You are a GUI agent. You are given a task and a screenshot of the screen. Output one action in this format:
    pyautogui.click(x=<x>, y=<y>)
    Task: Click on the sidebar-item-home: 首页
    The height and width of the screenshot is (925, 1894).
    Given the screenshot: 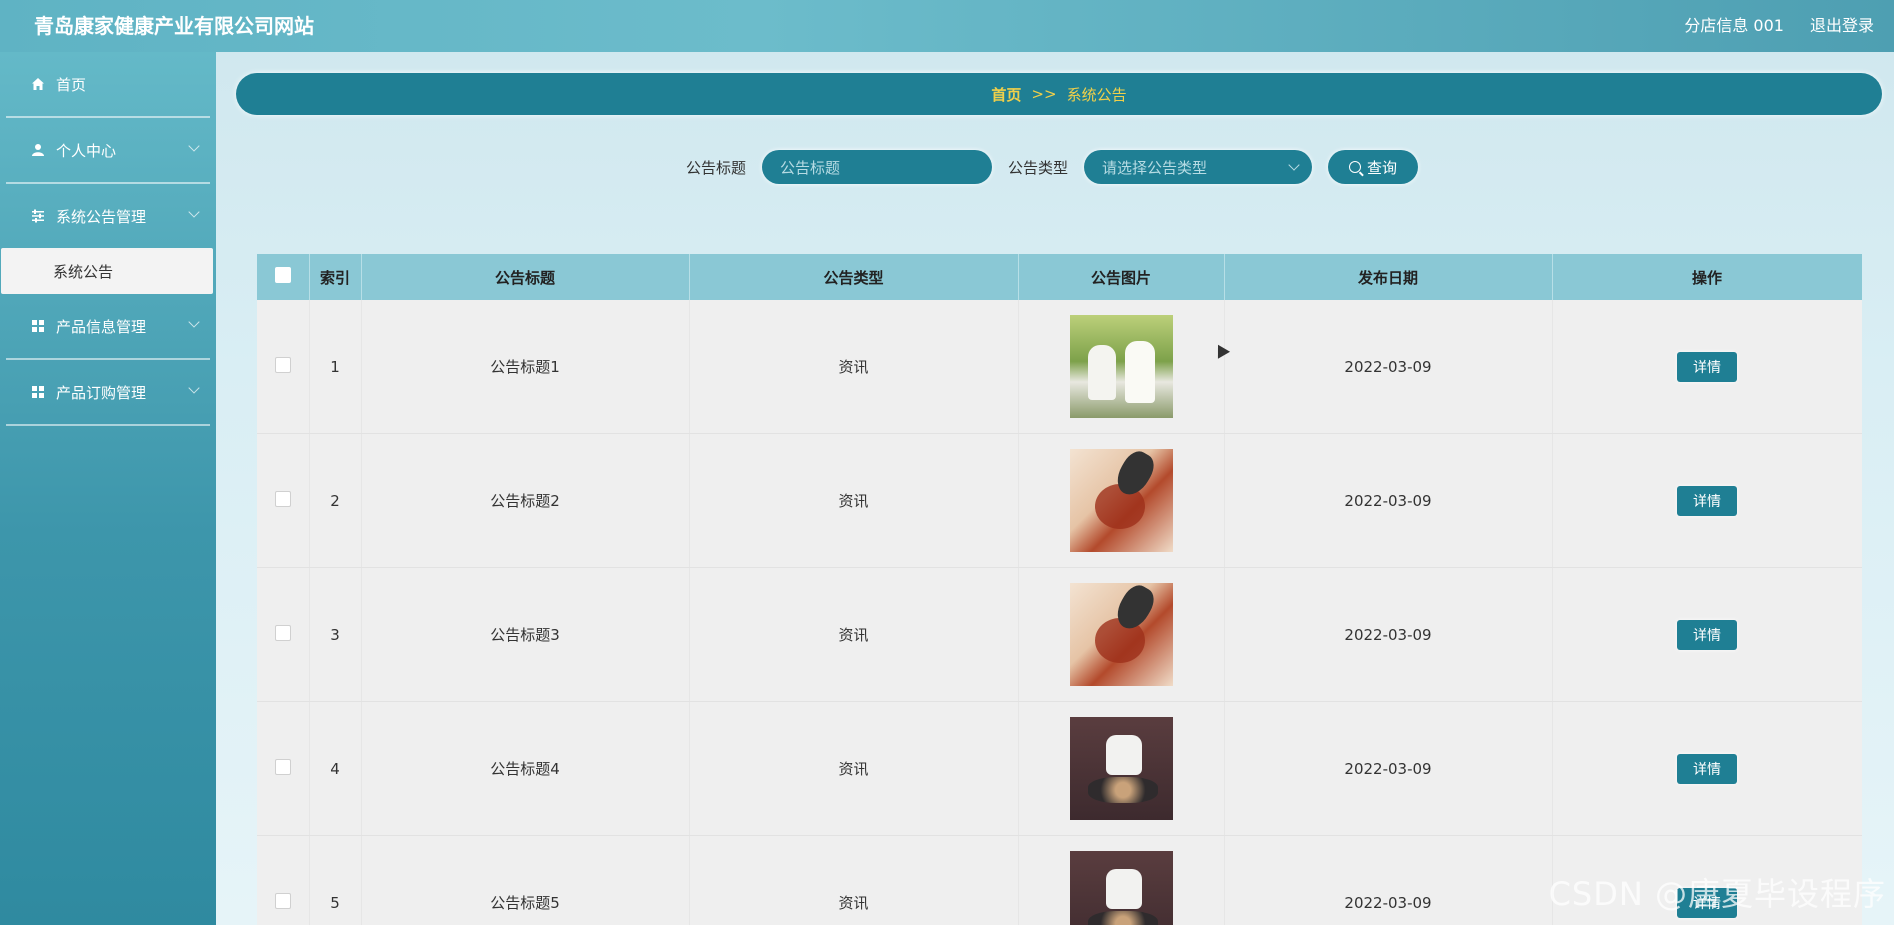 What is the action you would take?
    pyautogui.click(x=108, y=85)
    